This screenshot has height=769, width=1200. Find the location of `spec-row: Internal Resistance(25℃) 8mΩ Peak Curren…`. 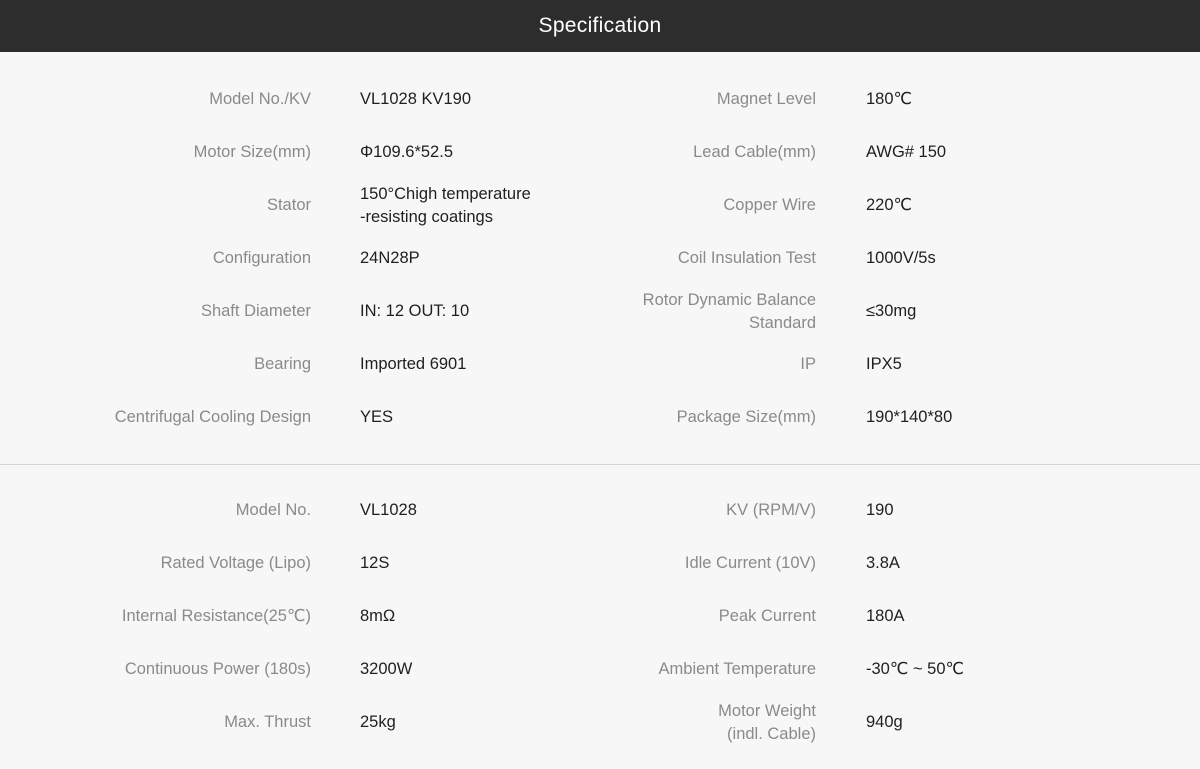

spec-row: Internal Resistance(25℃) 8mΩ Peak Curren… is located at coordinates (600, 616).